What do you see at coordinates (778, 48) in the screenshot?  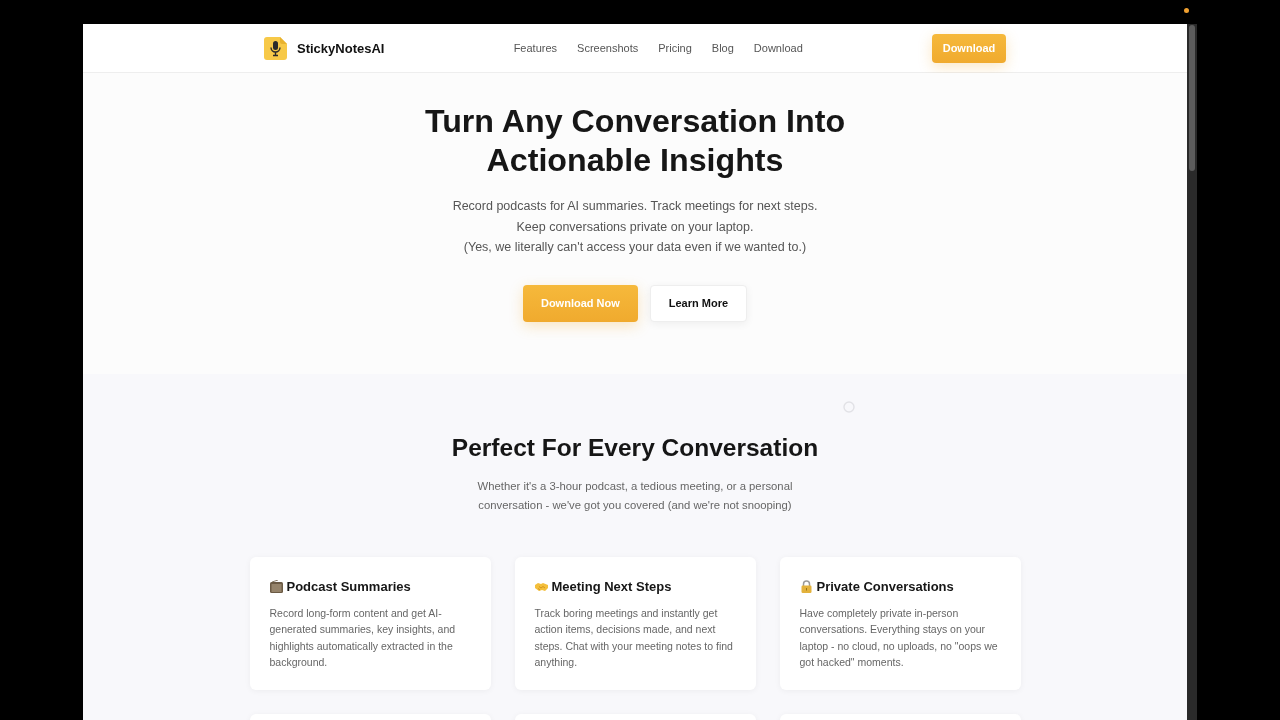 I see `nav-link: Download` at bounding box center [778, 48].